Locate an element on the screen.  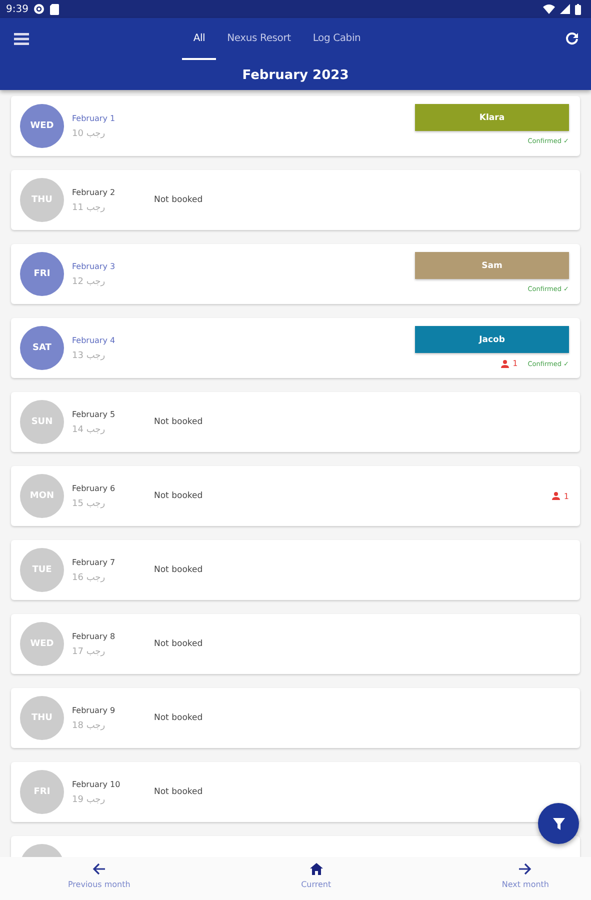
battery-icon is located at coordinates (578, 9).